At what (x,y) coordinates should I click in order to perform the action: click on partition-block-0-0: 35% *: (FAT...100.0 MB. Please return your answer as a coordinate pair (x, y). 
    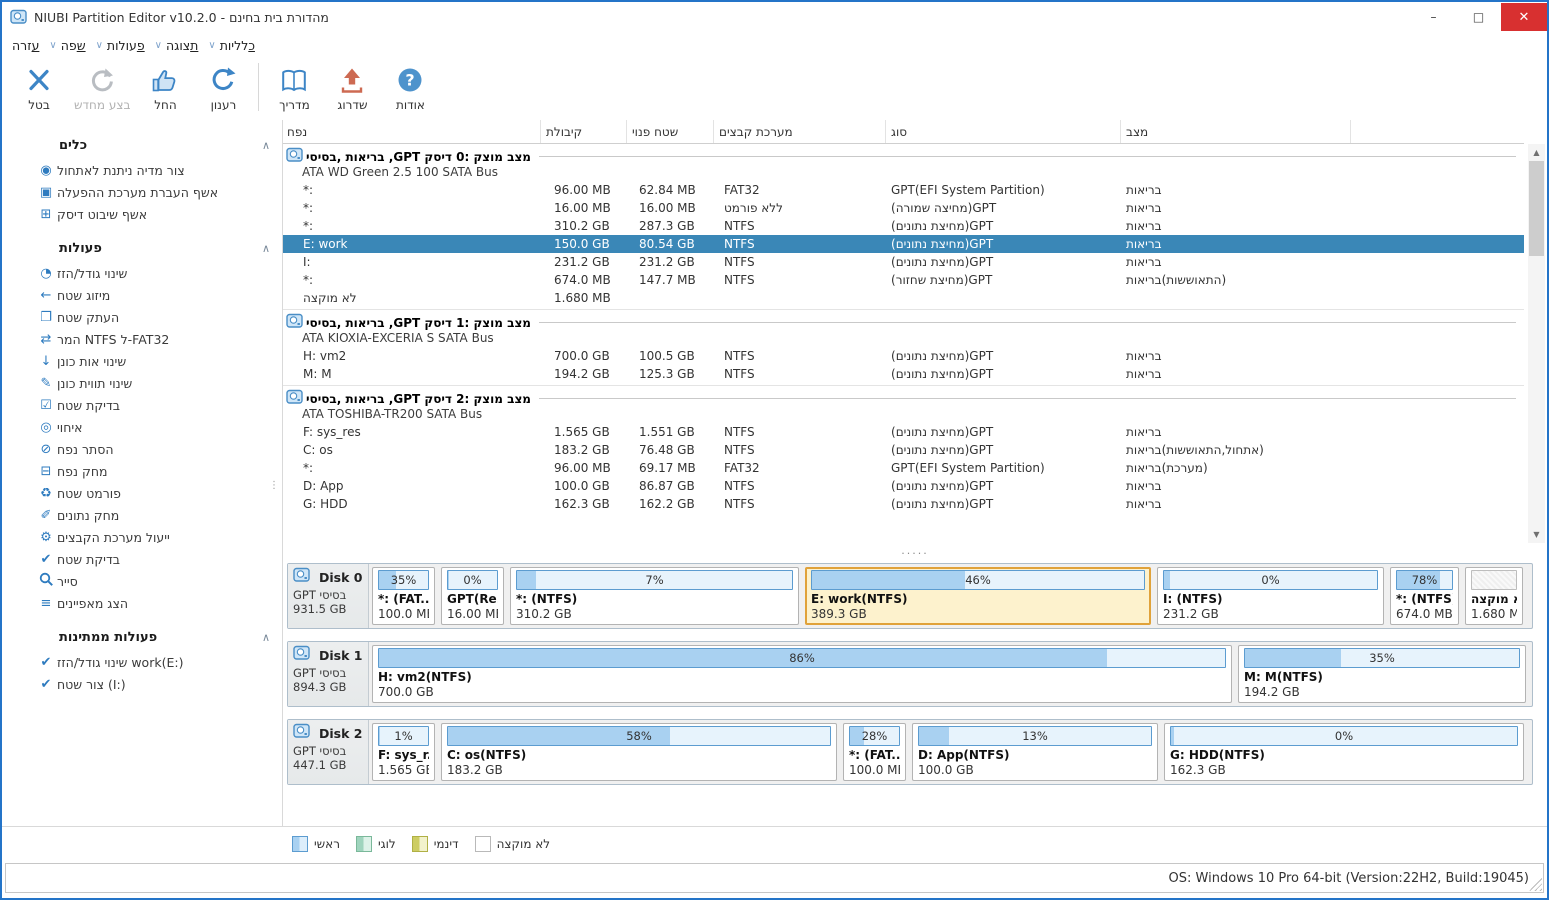
    Looking at the image, I should click on (403, 596).